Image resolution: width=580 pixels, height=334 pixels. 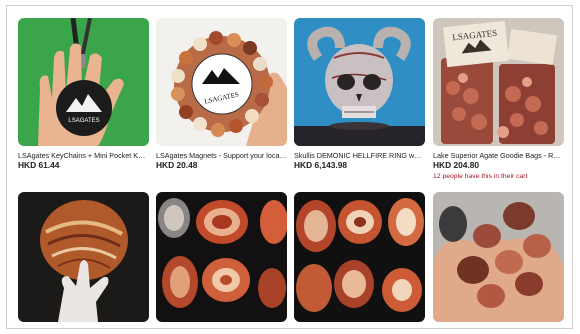 What do you see at coordinates (177, 165) in the screenshot?
I see `listing-price: HKD 20.48` at bounding box center [177, 165].